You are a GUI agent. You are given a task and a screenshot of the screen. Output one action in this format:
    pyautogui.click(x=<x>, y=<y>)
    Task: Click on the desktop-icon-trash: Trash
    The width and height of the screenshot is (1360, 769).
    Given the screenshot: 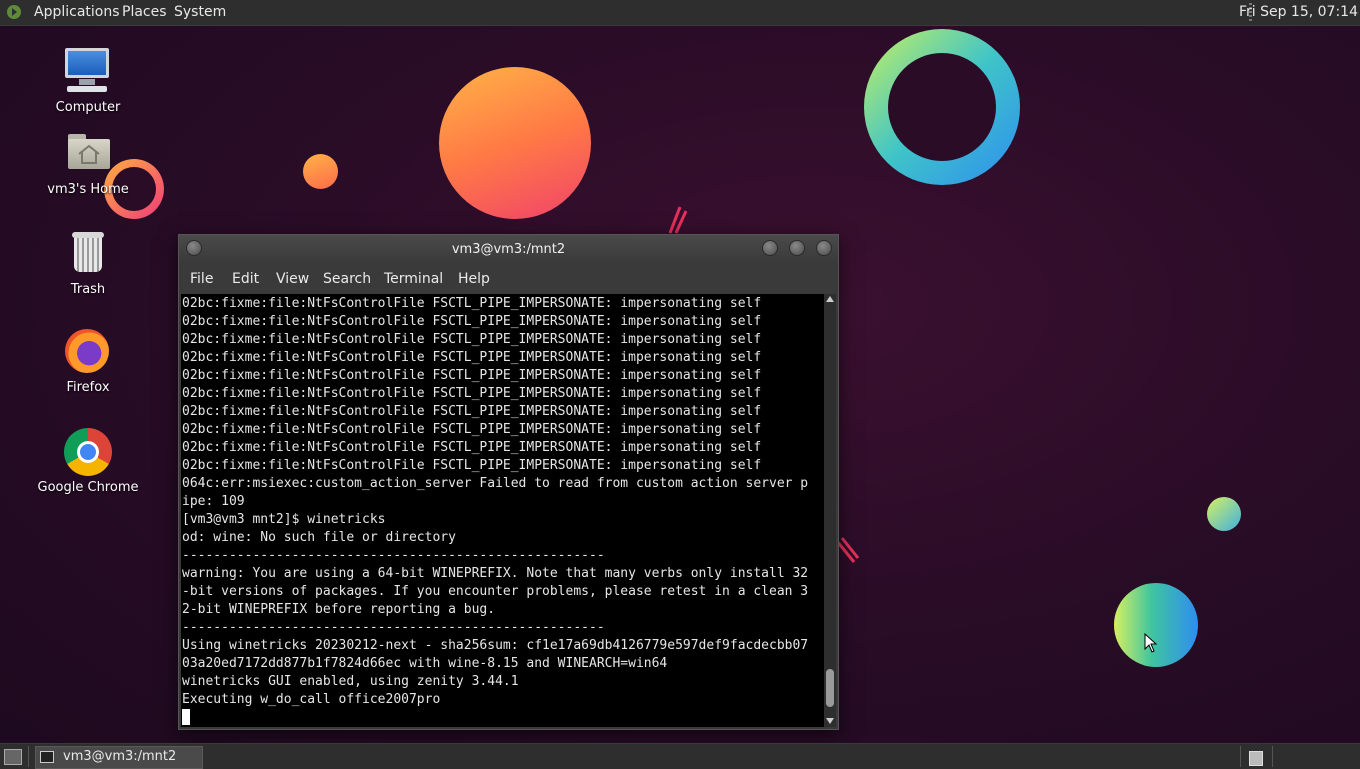 What is the action you would take?
    pyautogui.click(x=88, y=262)
    